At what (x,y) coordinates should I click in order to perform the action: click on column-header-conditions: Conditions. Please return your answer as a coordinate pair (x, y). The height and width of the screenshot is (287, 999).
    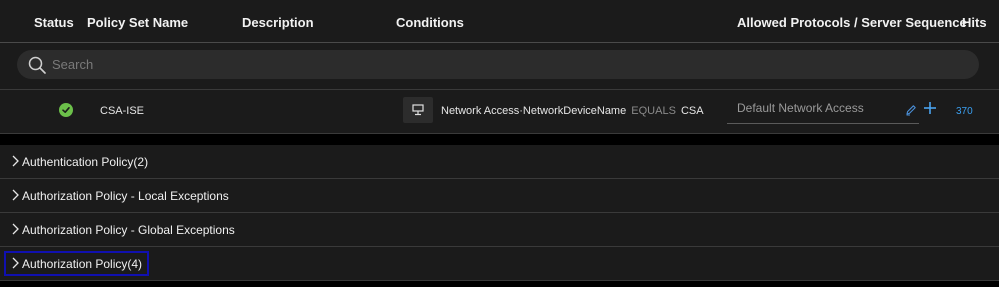
    Looking at the image, I should click on (430, 22).